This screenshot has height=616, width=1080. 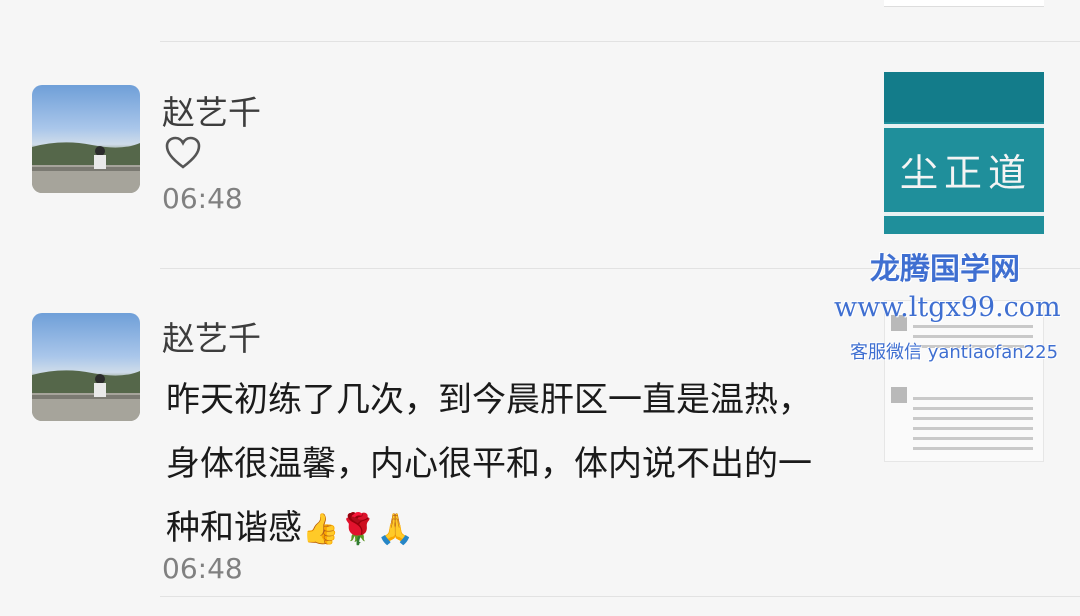 I want to click on heart-icon, so click(x=183, y=152).